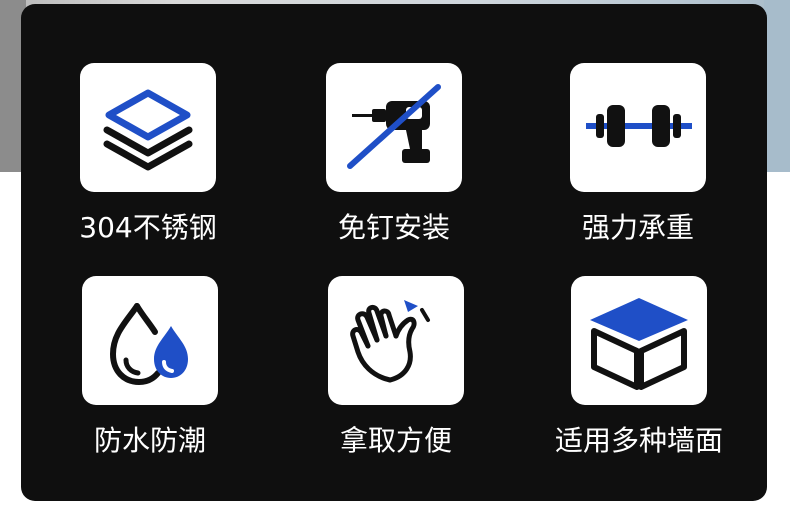 The width and height of the screenshot is (790, 507). What do you see at coordinates (149, 440) in the screenshot?
I see `feature-label: 防水防潮` at bounding box center [149, 440].